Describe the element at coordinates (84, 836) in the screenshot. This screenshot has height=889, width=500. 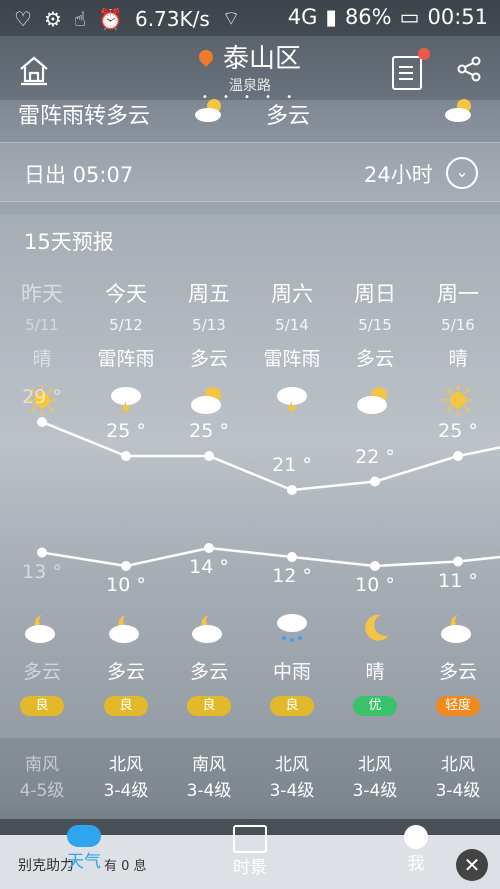
I see `cloud-icon` at that location.